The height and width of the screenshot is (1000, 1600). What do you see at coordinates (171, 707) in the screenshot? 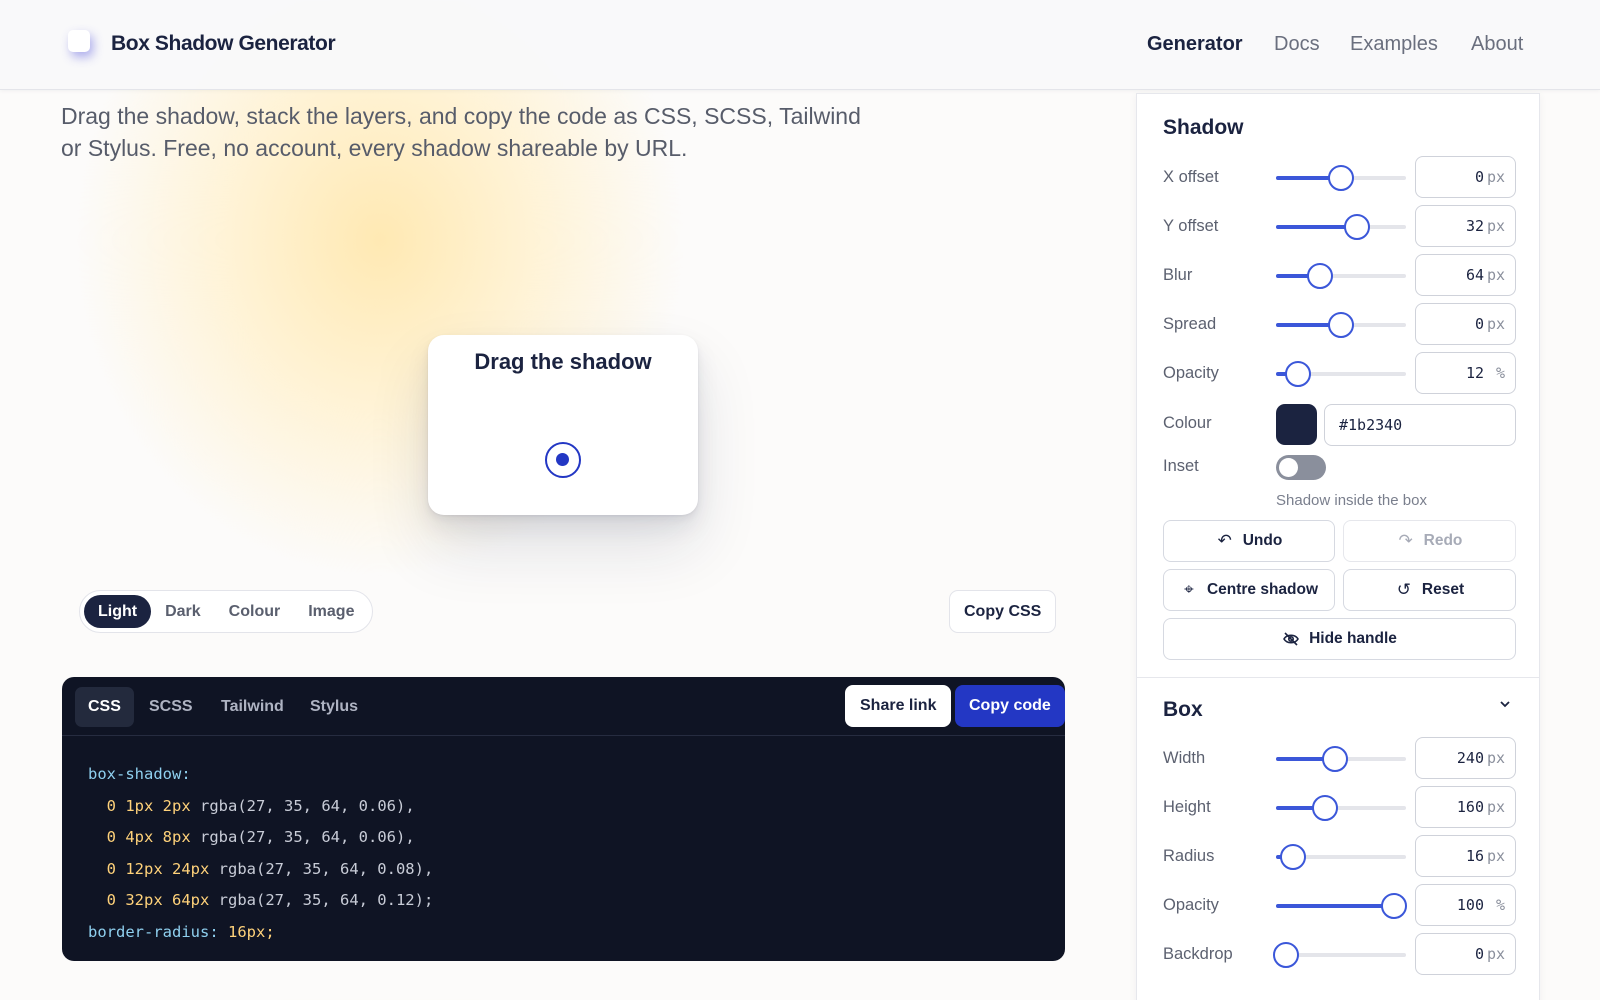
I see `code-tab-scss: SCSS` at bounding box center [171, 707].